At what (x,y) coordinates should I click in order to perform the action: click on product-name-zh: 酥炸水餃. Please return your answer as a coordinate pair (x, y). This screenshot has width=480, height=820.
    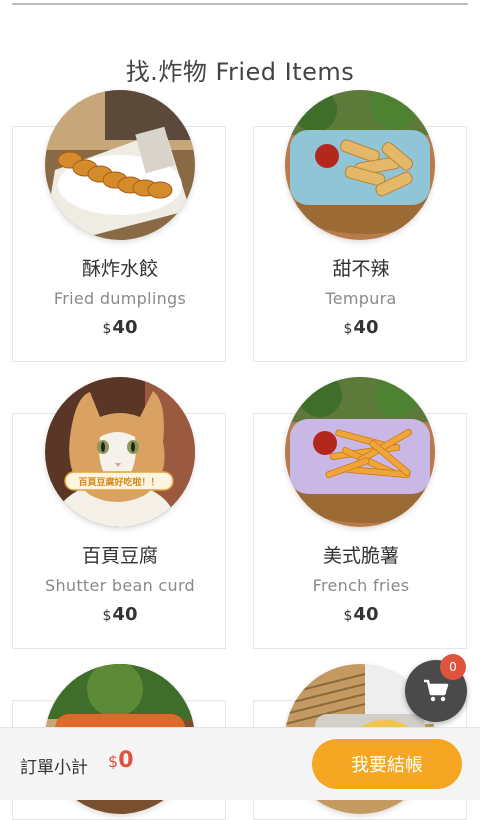
    Looking at the image, I should click on (119, 269).